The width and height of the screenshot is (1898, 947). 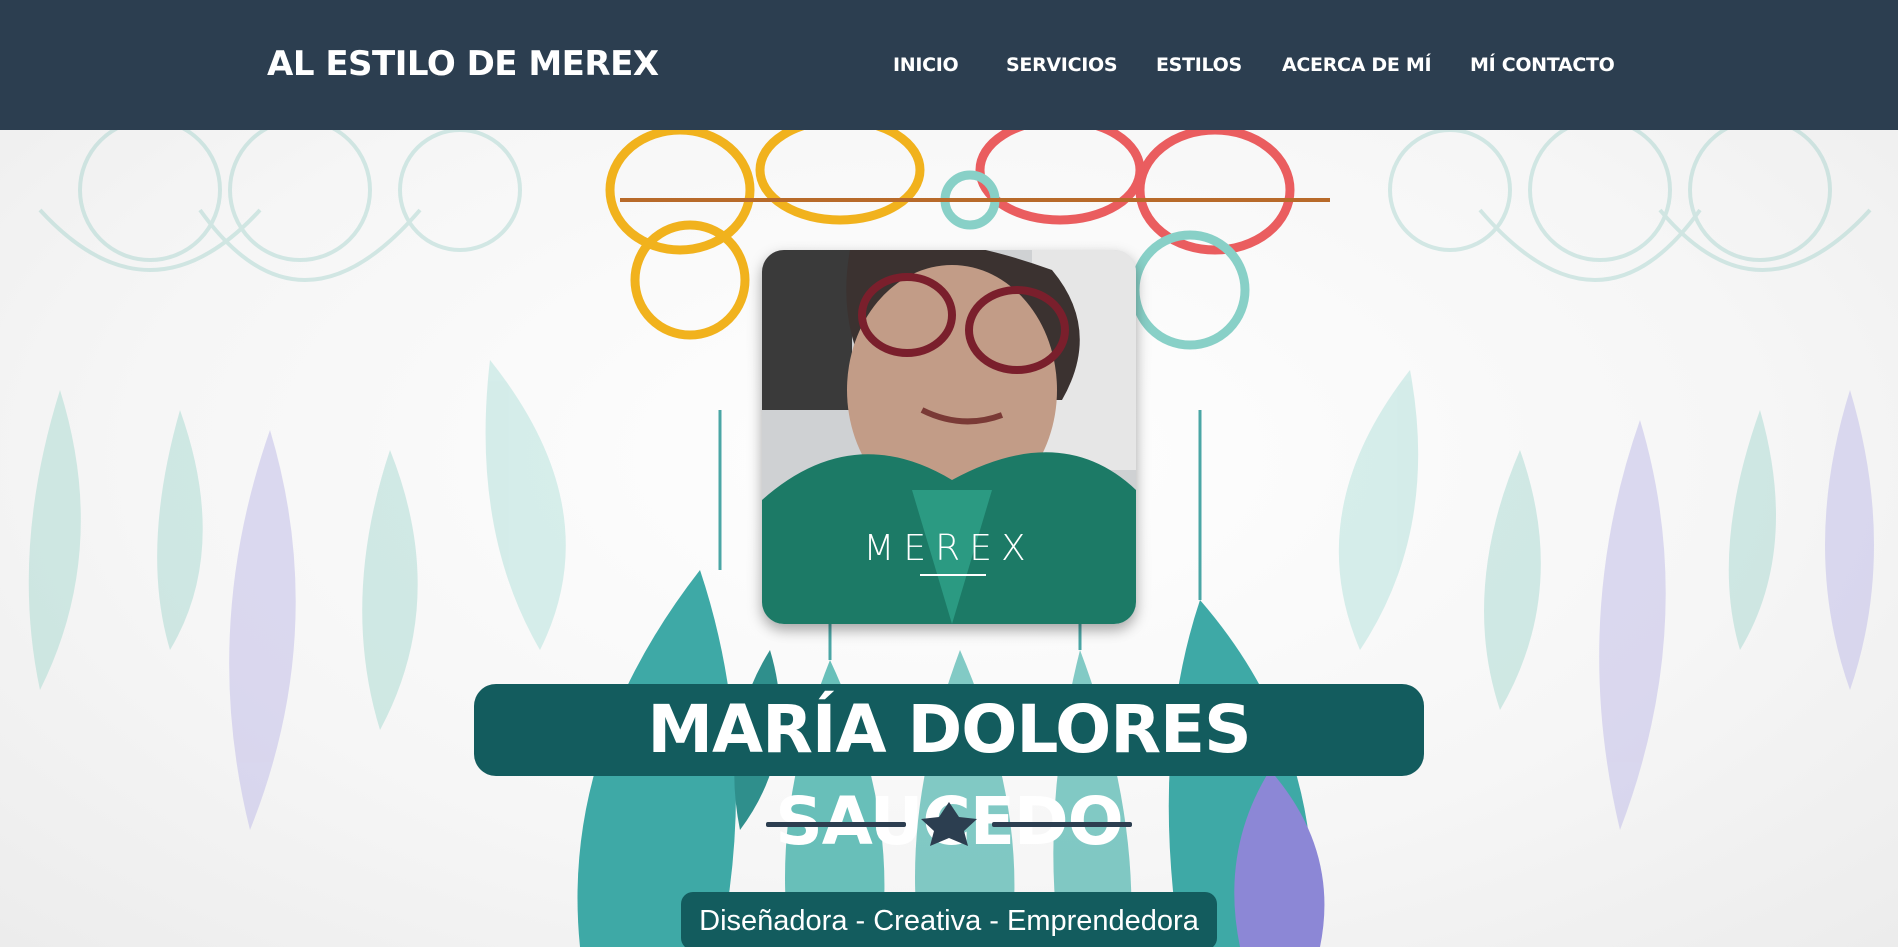 I want to click on nav-link-servicios: SERVICIOS, so click(x=1062, y=65).